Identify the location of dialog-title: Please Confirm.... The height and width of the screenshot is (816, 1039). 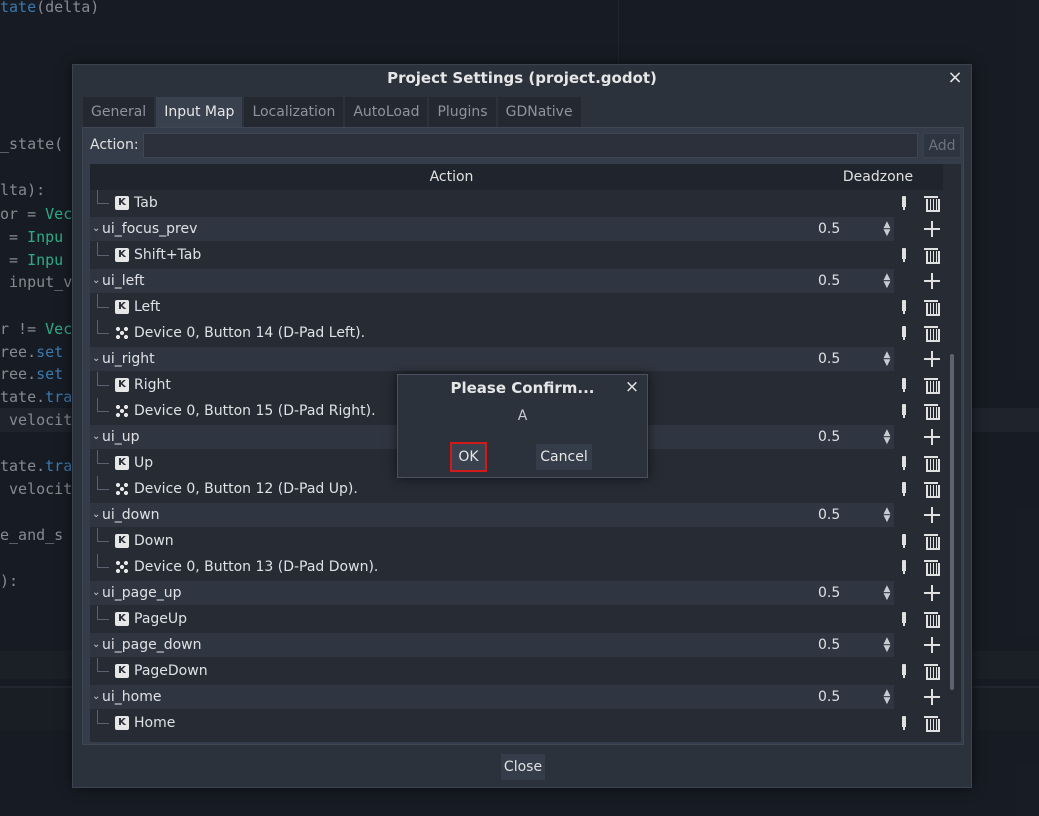
(522, 388).